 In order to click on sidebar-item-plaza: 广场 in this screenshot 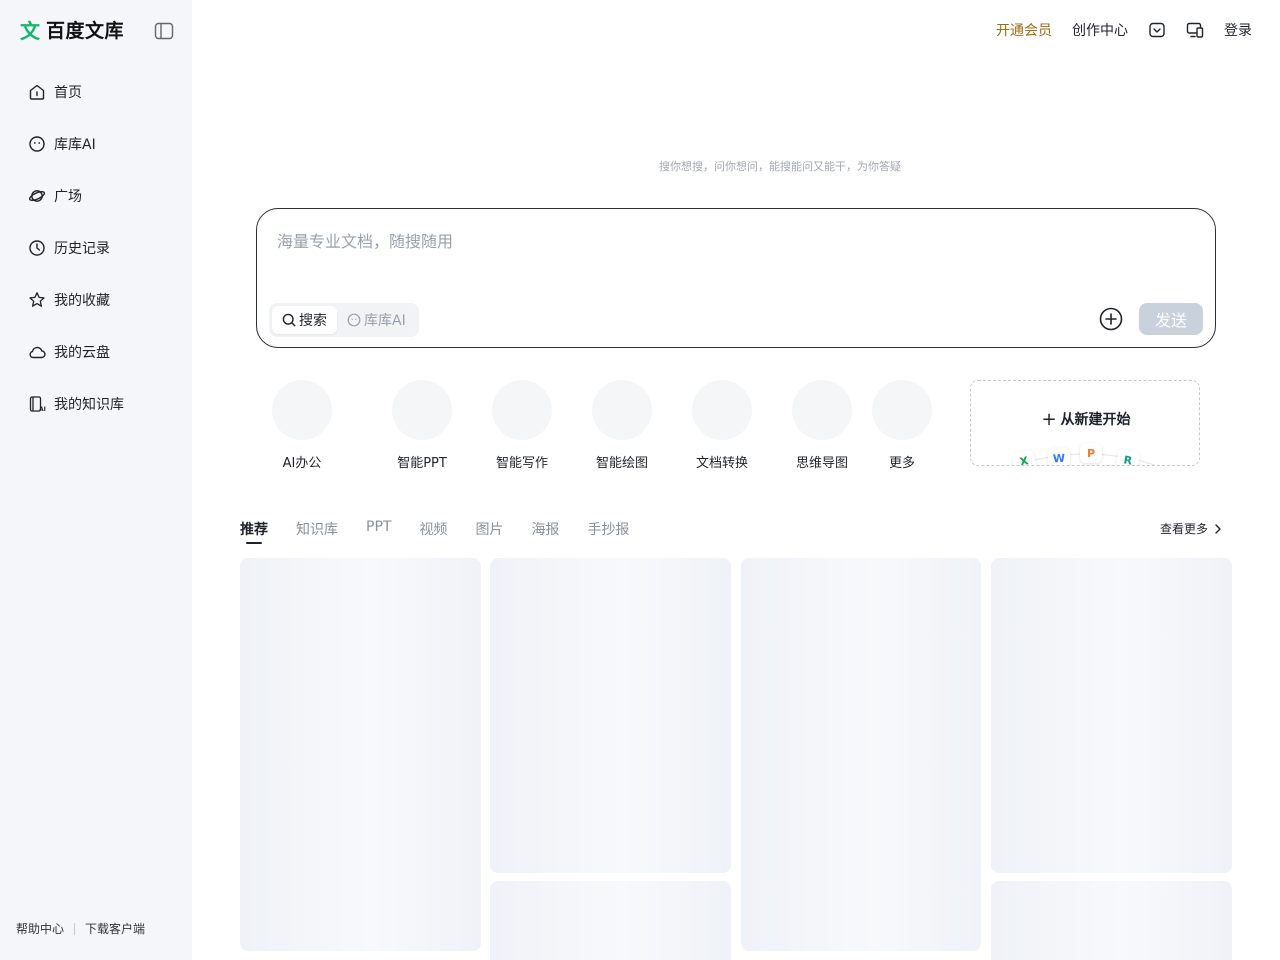, I will do `click(96, 196)`.